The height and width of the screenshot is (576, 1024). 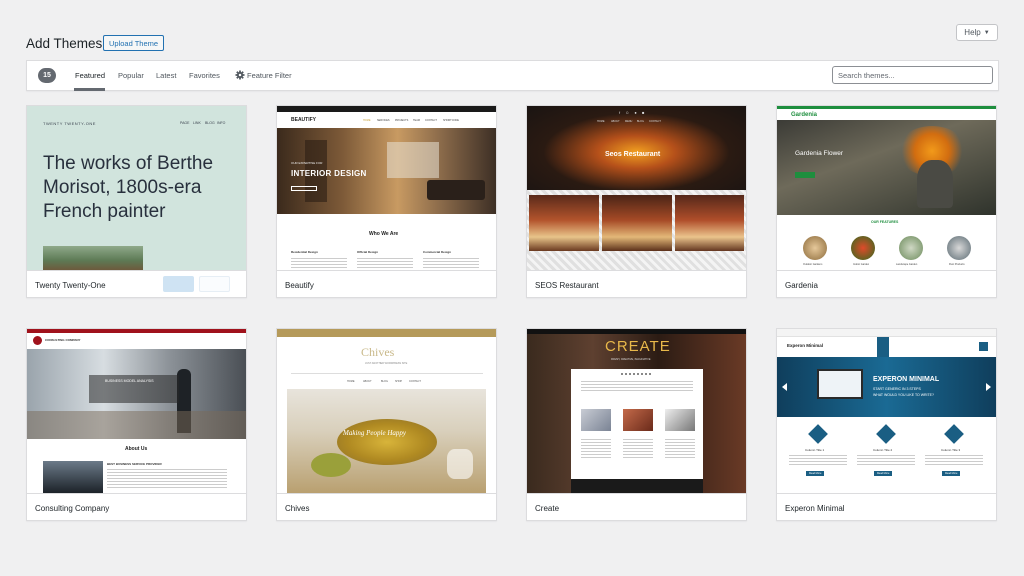 What do you see at coordinates (70, 285) in the screenshot?
I see `theme-name: Twenty Twenty-One` at bounding box center [70, 285].